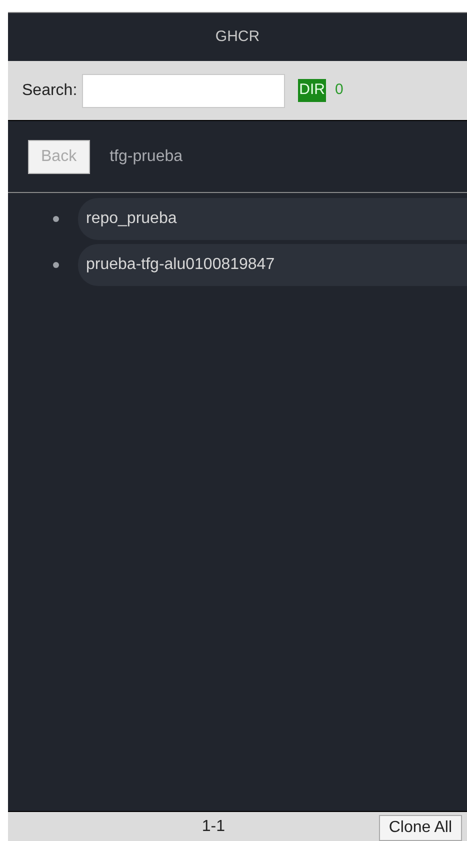  What do you see at coordinates (50, 90) in the screenshot?
I see `search-label: Search:` at bounding box center [50, 90].